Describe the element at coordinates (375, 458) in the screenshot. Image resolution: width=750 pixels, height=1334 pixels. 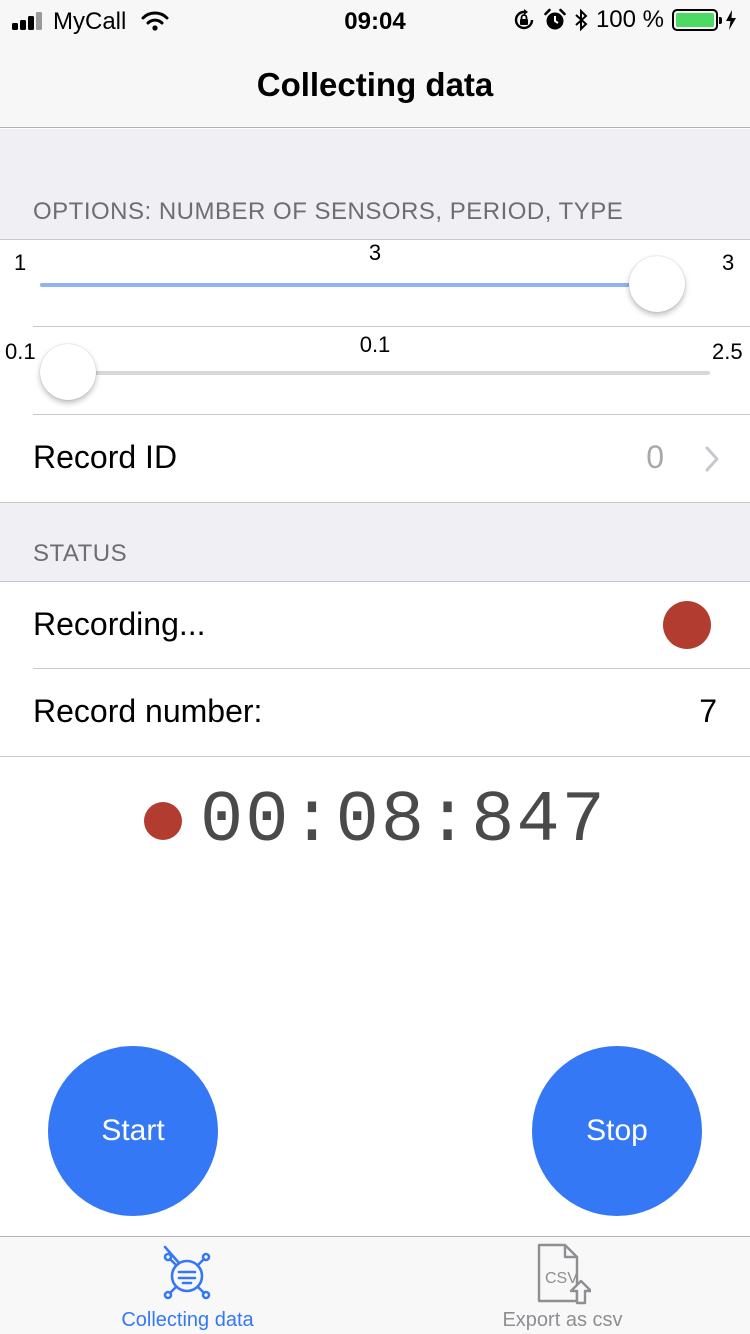
I see `record-id-row: Record ID 0` at that location.